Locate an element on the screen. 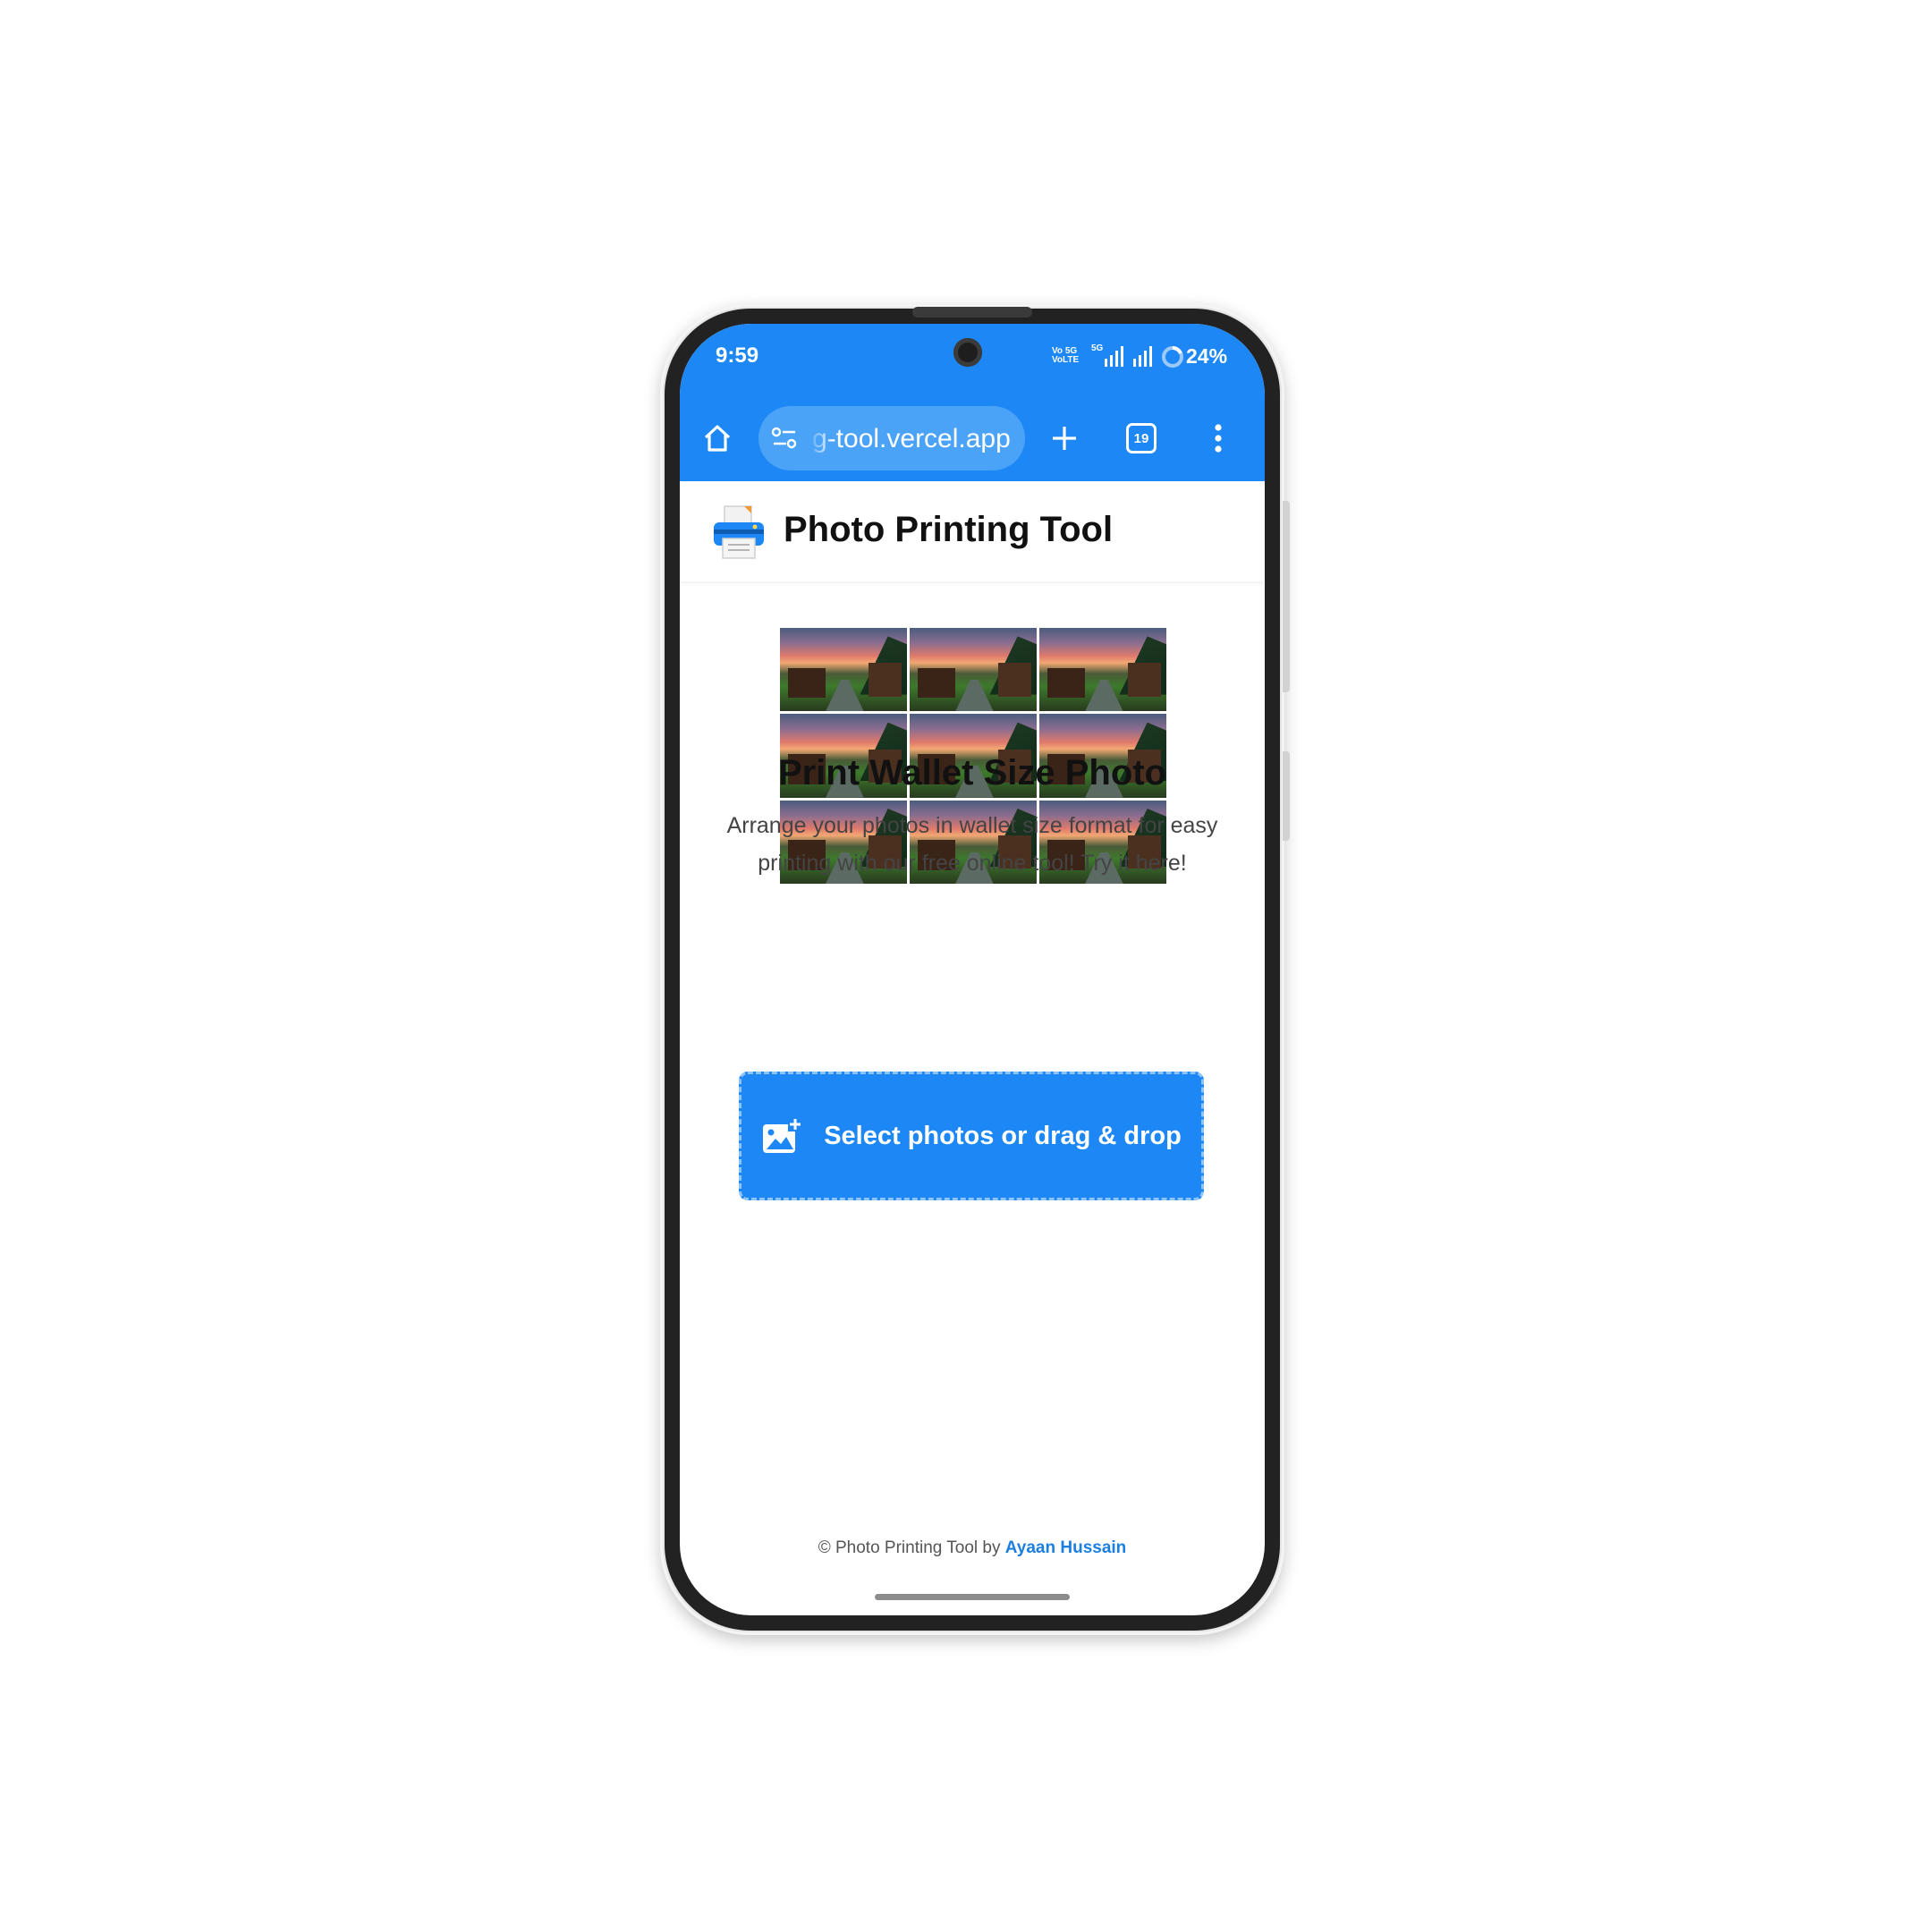 The height and width of the screenshot is (1932, 1932). battery-percent: 24% is located at coordinates (1207, 356).